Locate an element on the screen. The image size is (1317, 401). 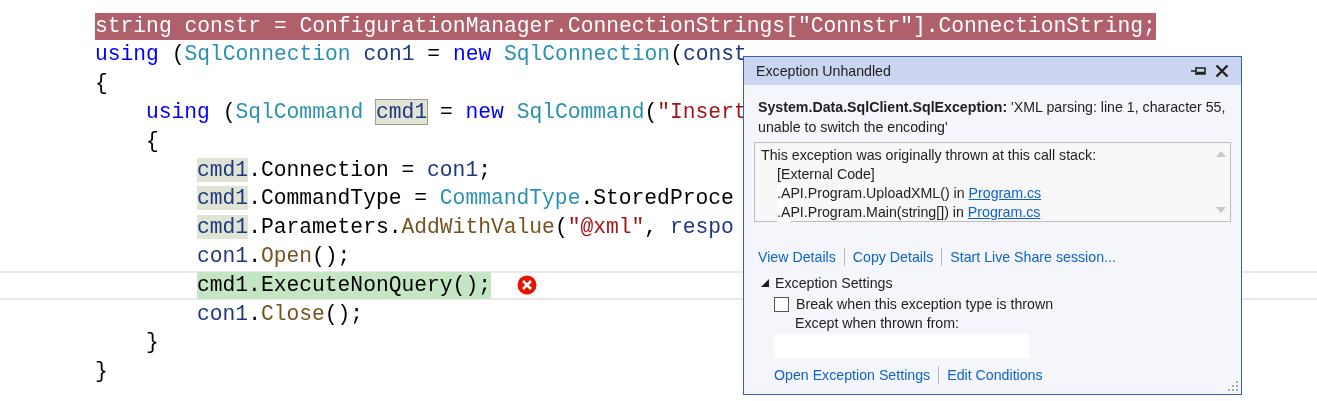
code-text: Close is located at coordinates (292, 313).